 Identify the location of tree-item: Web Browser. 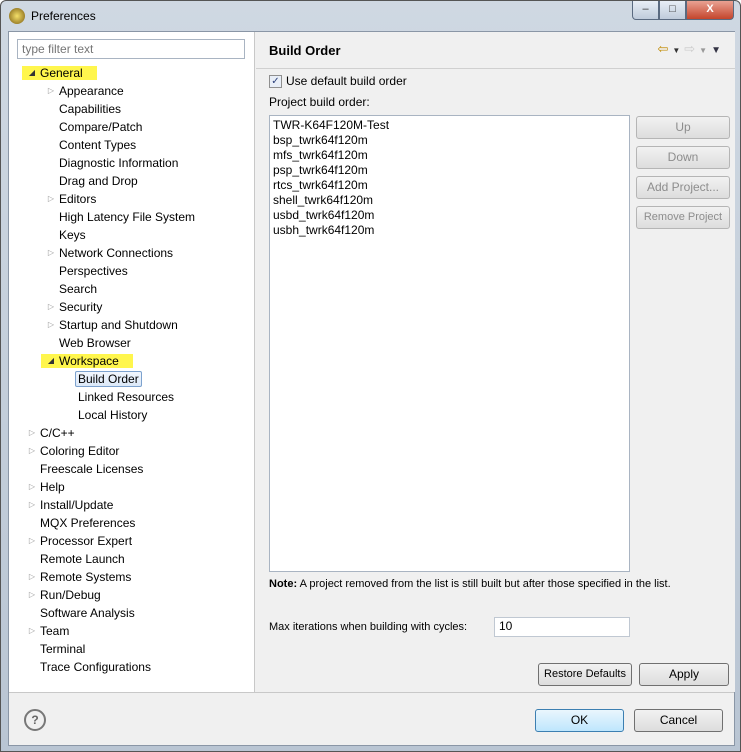
(95, 343).